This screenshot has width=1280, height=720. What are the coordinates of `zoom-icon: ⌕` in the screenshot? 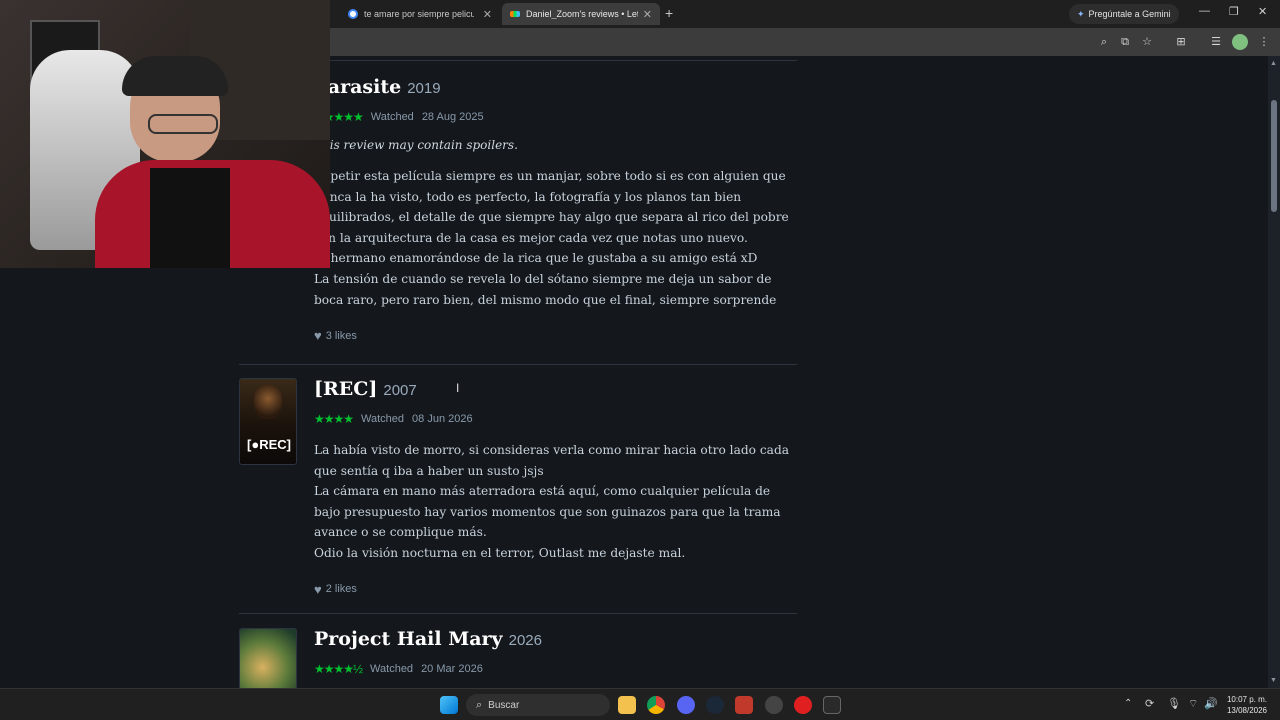 It's located at (1104, 42).